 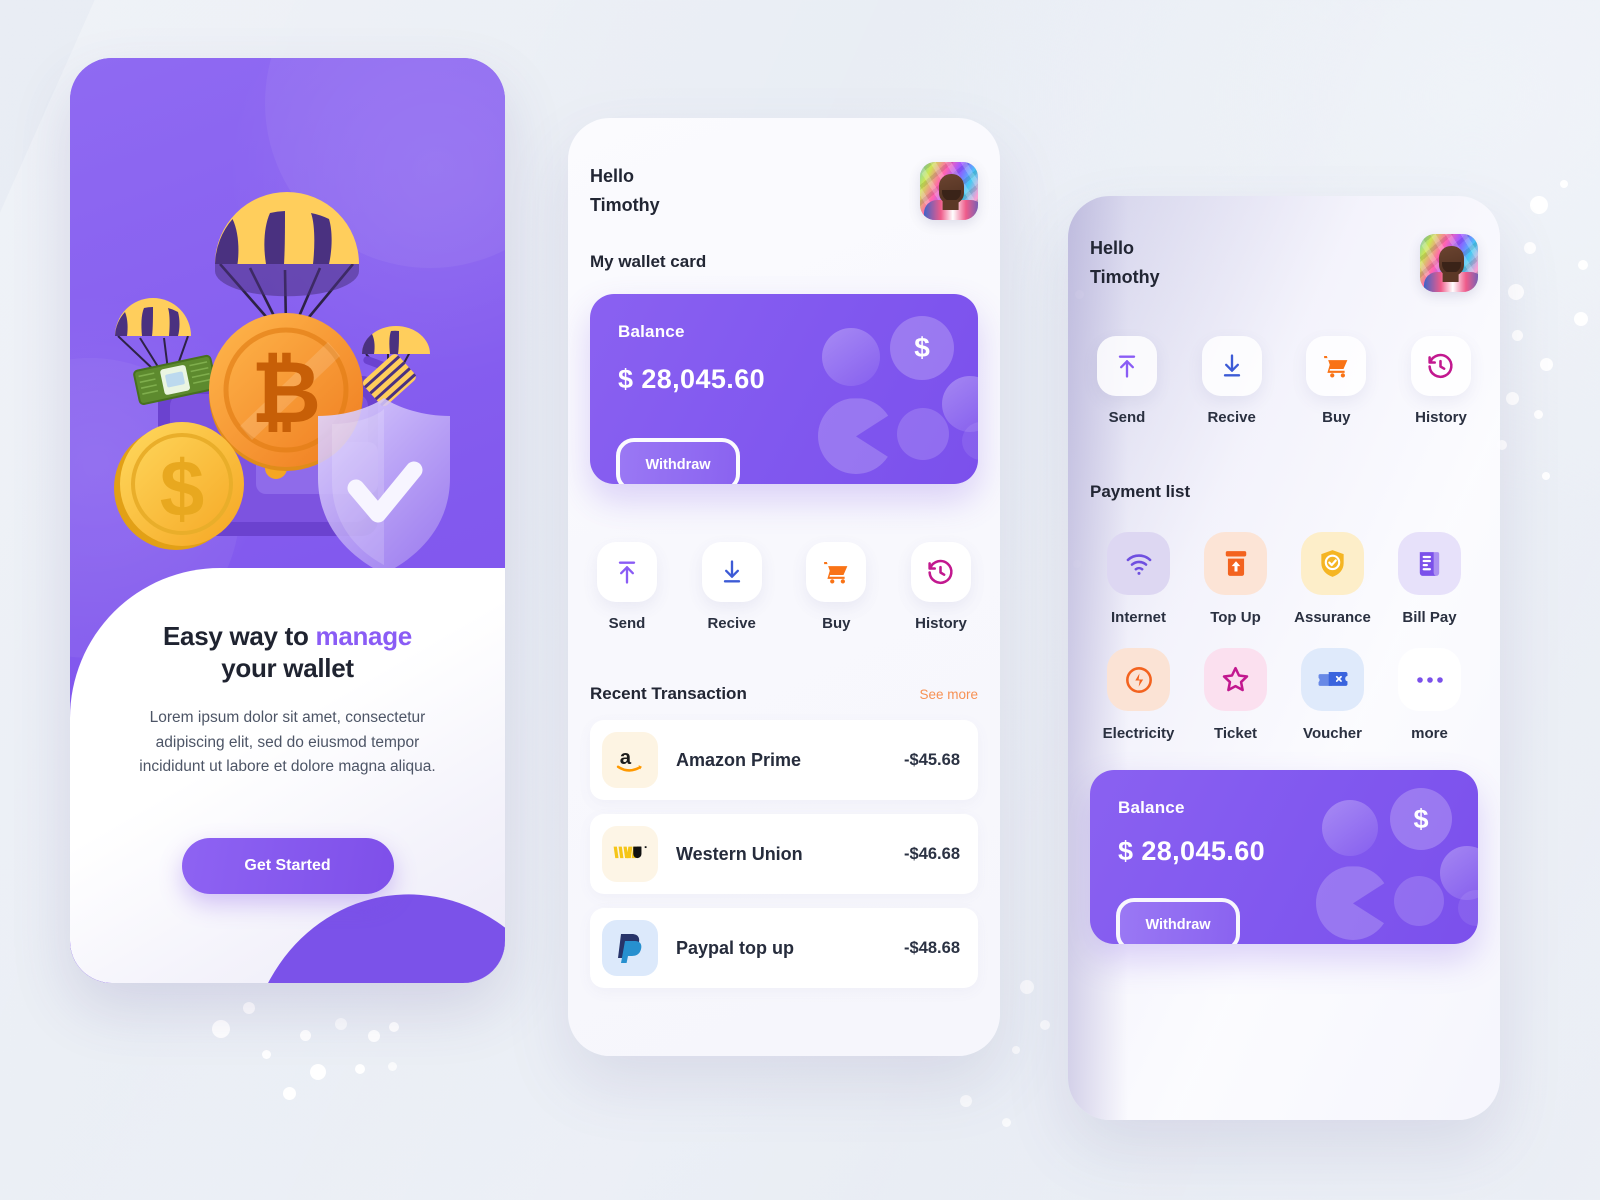 I want to click on payment-item-bill-pay: Bill Pay, so click(x=1429, y=579).